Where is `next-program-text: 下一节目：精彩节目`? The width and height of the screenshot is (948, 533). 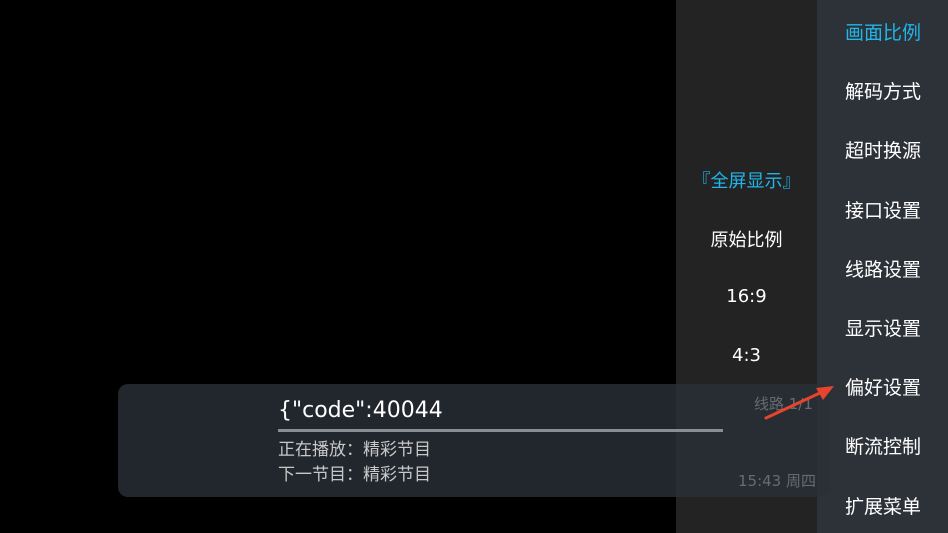
next-program-text: 下一节目：精彩节目 is located at coordinates (354, 475).